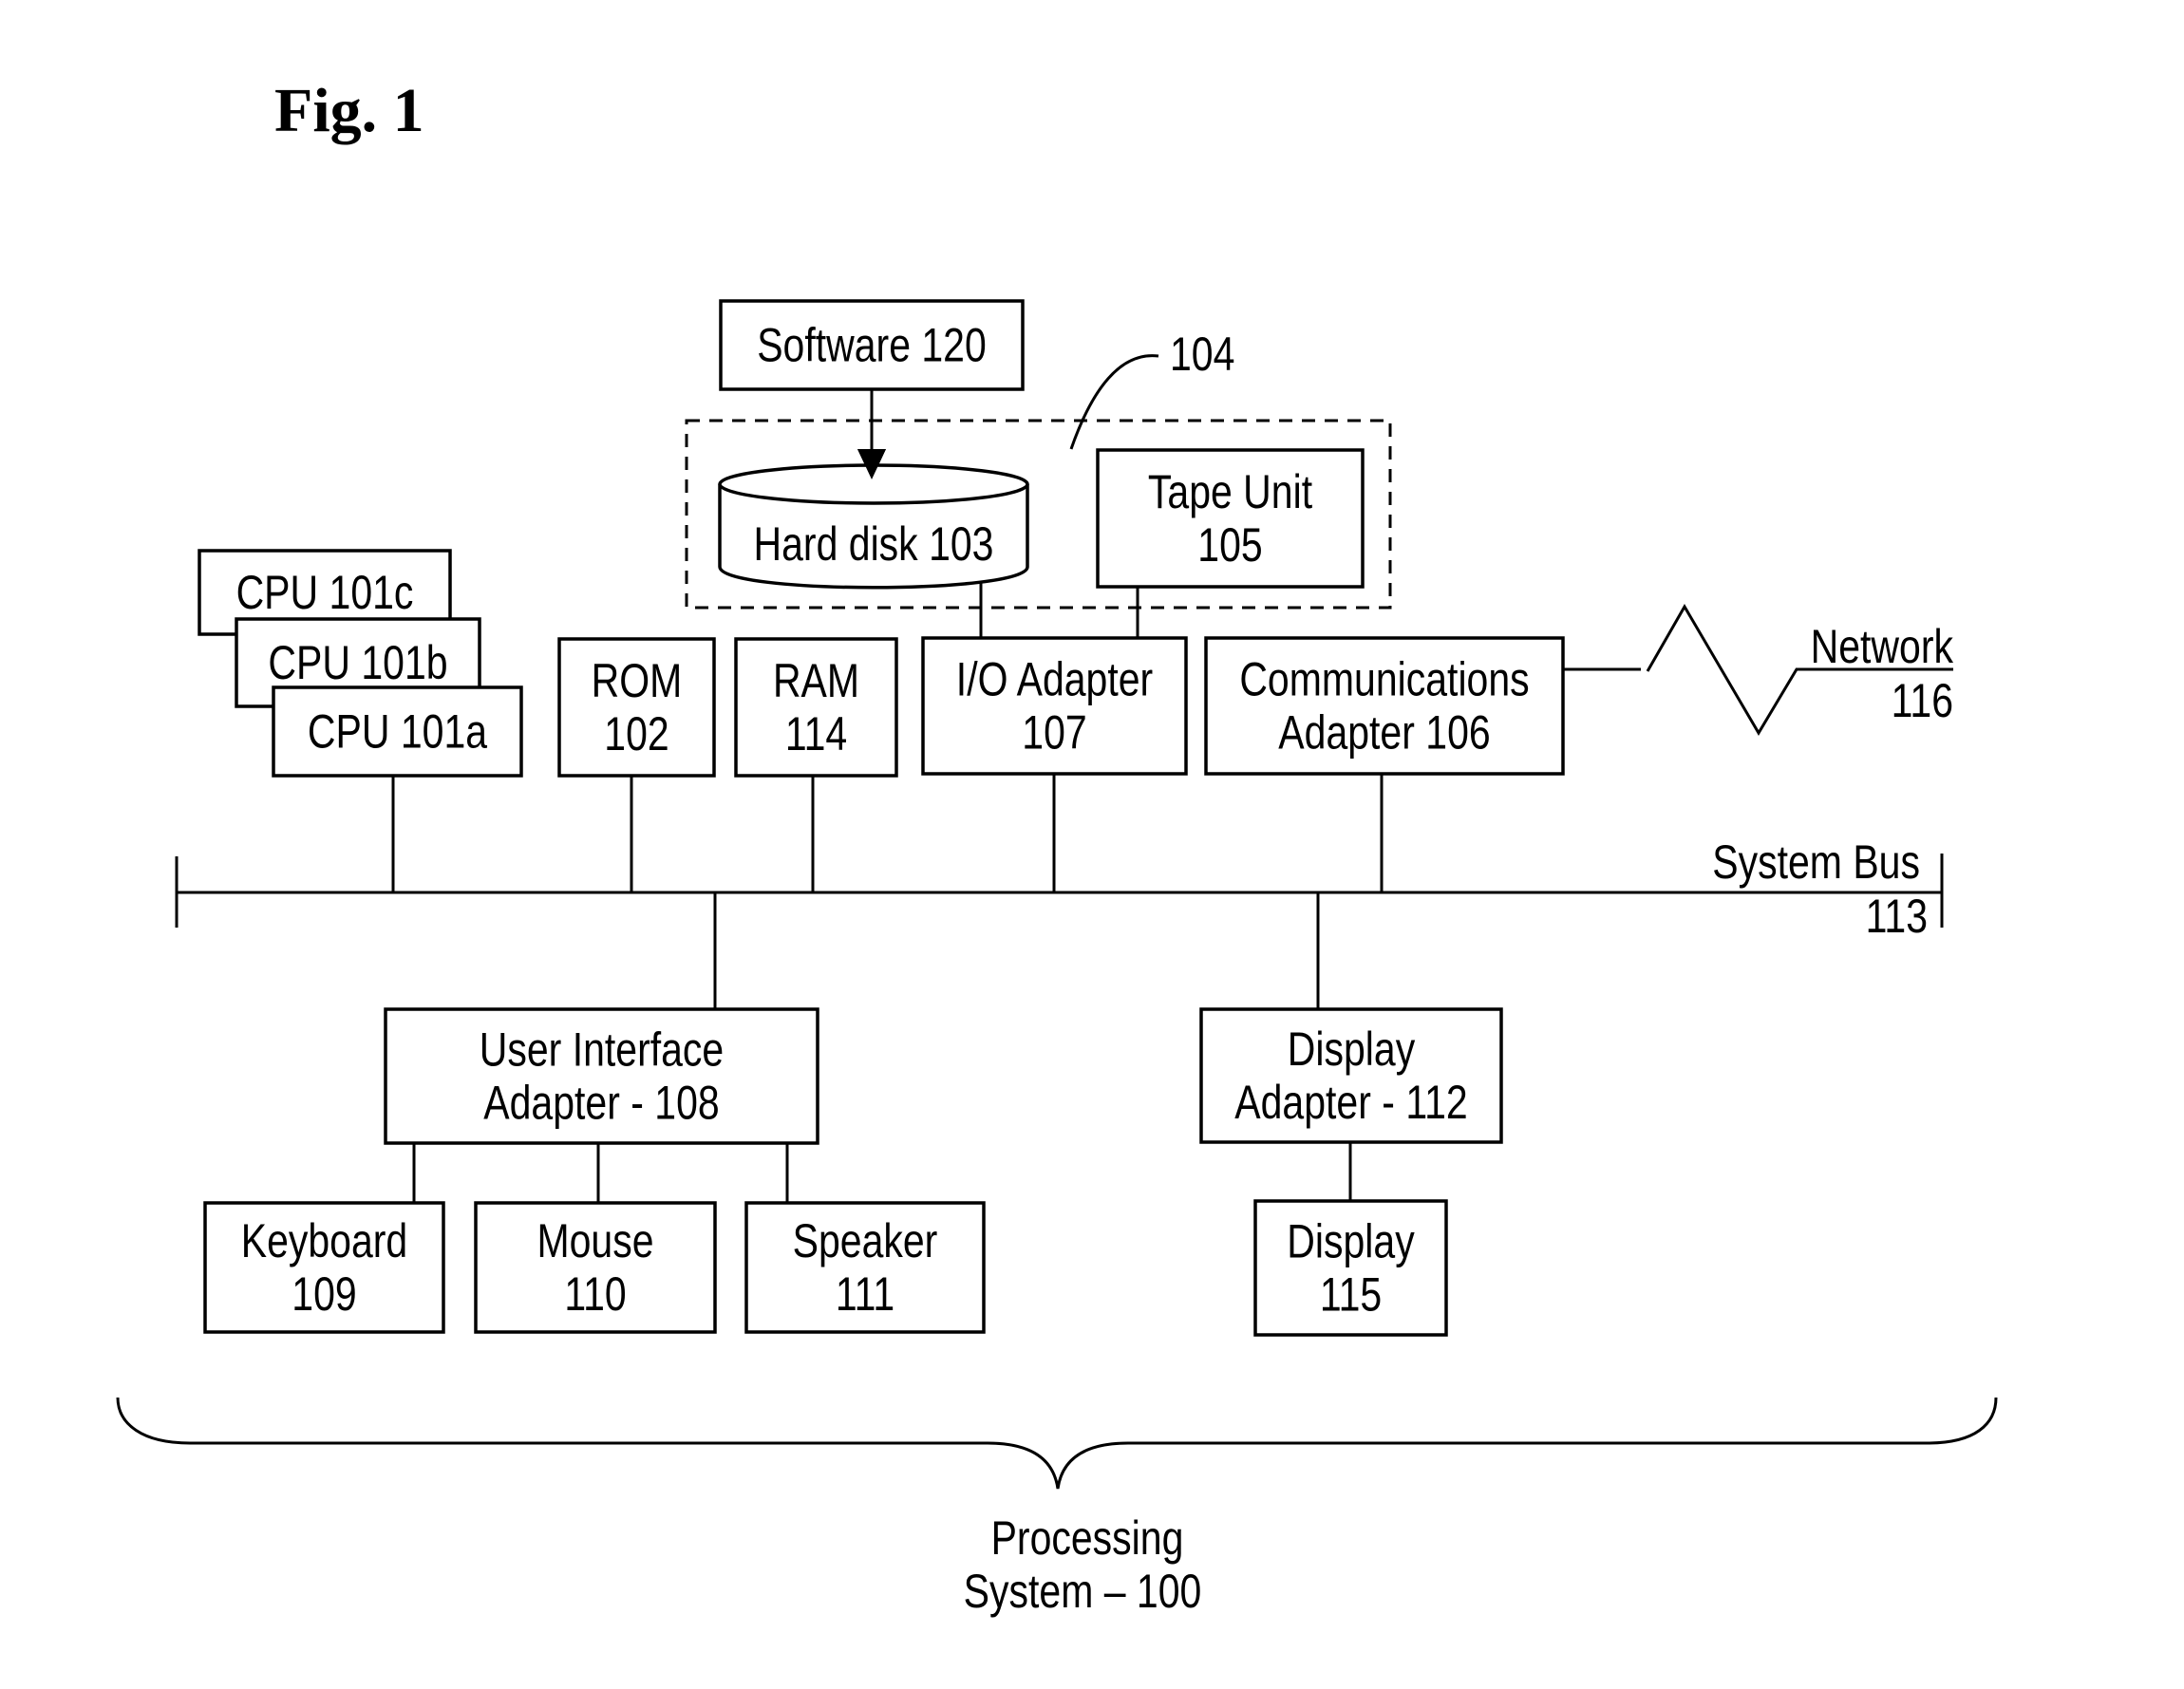 The height and width of the screenshot is (1689, 2184). What do you see at coordinates (874, 544) in the screenshot?
I see `hard-disk-label: Hard disk 103` at bounding box center [874, 544].